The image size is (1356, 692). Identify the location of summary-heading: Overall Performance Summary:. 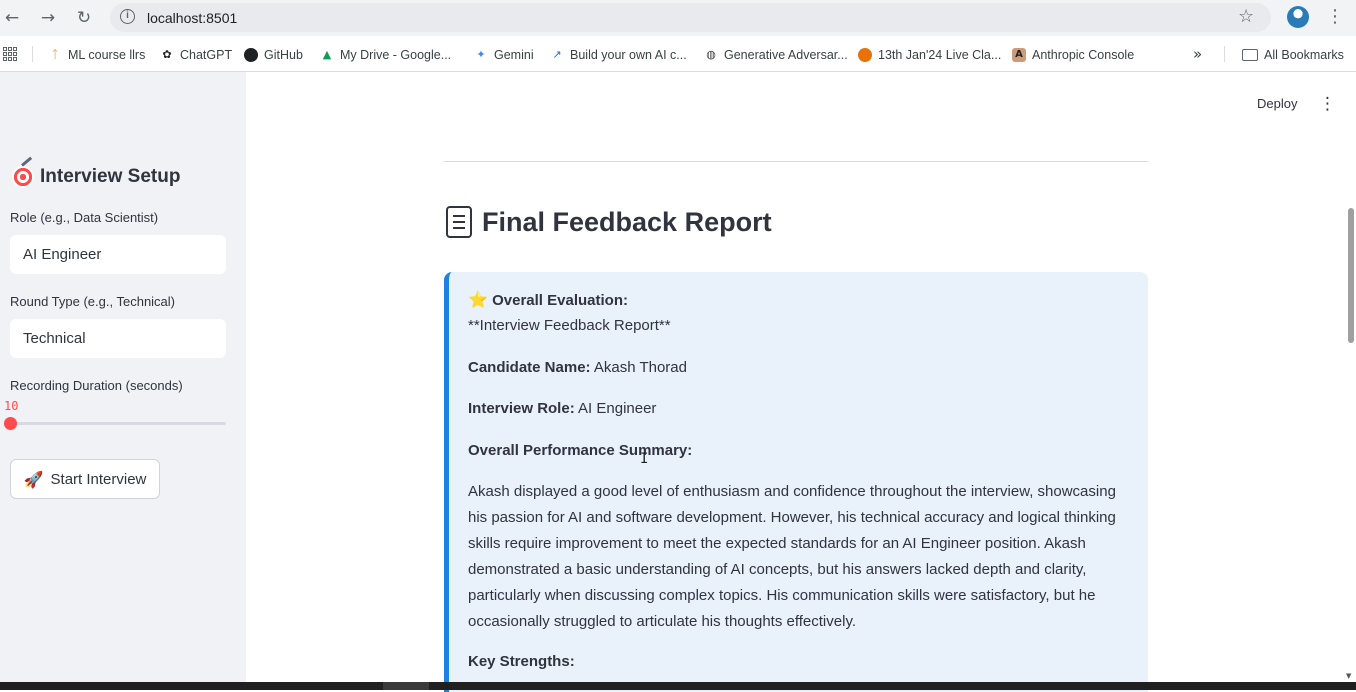
(803, 451).